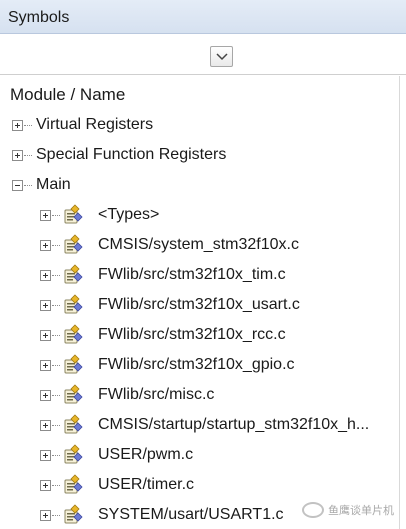 The width and height of the screenshot is (406, 529). What do you see at coordinates (146, 484) in the screenshot?
I see `tree-item-label: USER/timer.c` at bounding box center [146, 484].